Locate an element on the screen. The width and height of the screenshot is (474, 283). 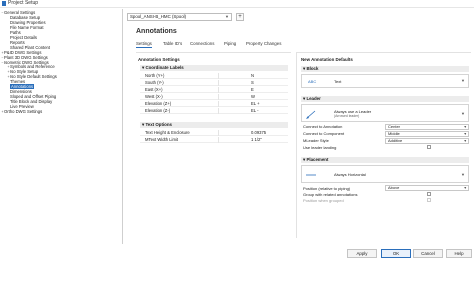
group-related-checkbox is located at coordinates (429, 194).